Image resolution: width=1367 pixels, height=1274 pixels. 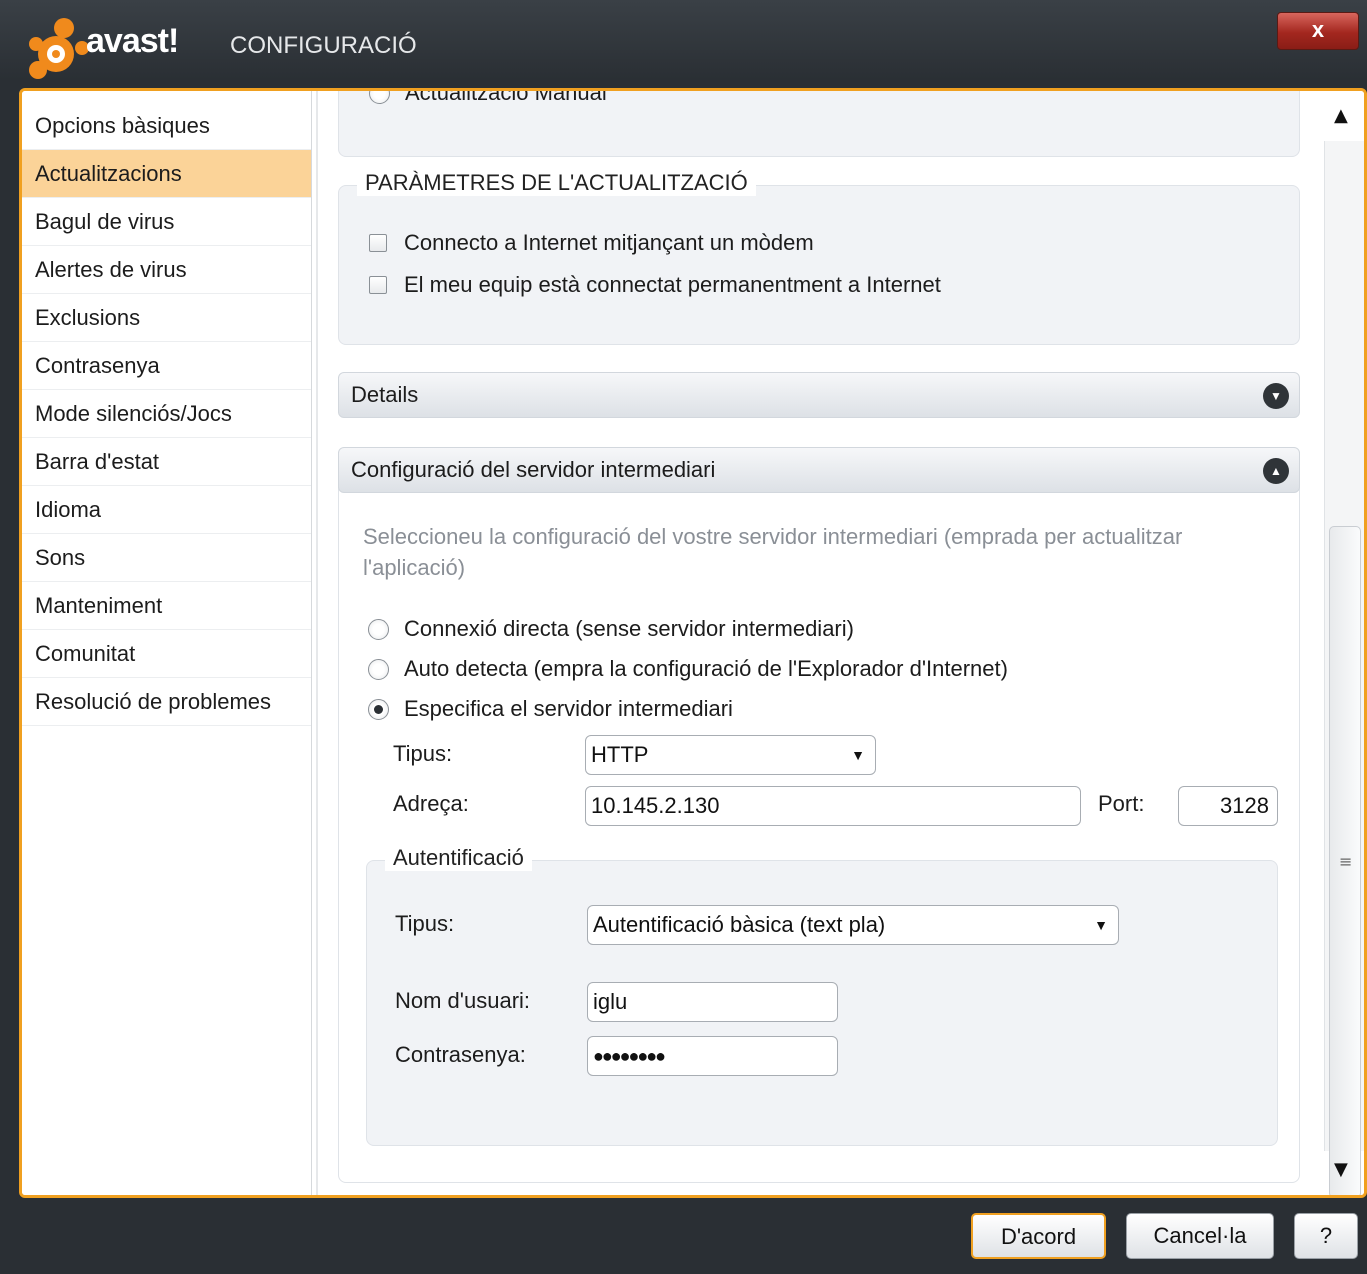 What do you see at coordinates (378, 243) in the screenshot?
I see `modem-checkbox` at bounding box center [378, 243].